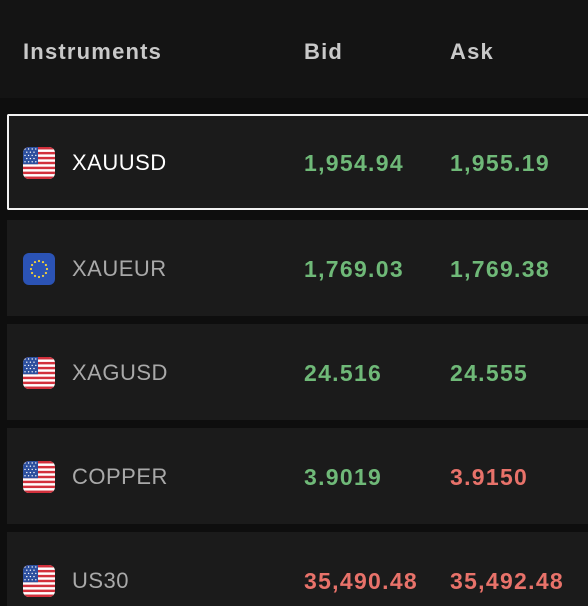 Image resolution: width=588 pixels, height=606 pixels. Describe the element at coordinates (361, 581) in the screenshot. I see `bid-price: 35,490.48` at that location.